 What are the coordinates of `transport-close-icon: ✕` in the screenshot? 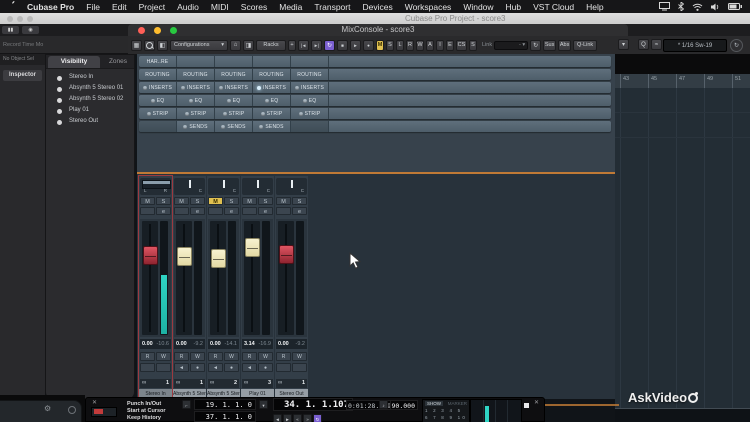 It's located at (94, 402).